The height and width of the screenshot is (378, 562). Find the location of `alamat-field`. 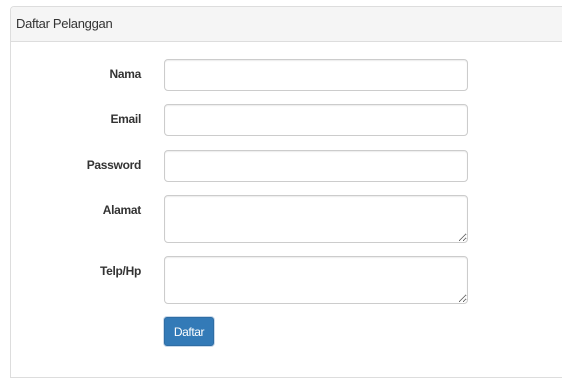

alamat-field is located at coordinates (316, 219).